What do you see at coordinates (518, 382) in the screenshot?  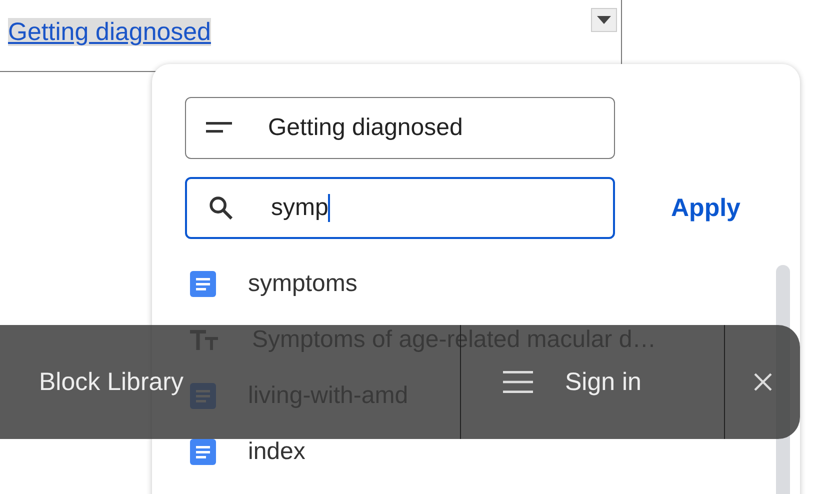 I see `menu-icon` at bounding box center [518, 382].